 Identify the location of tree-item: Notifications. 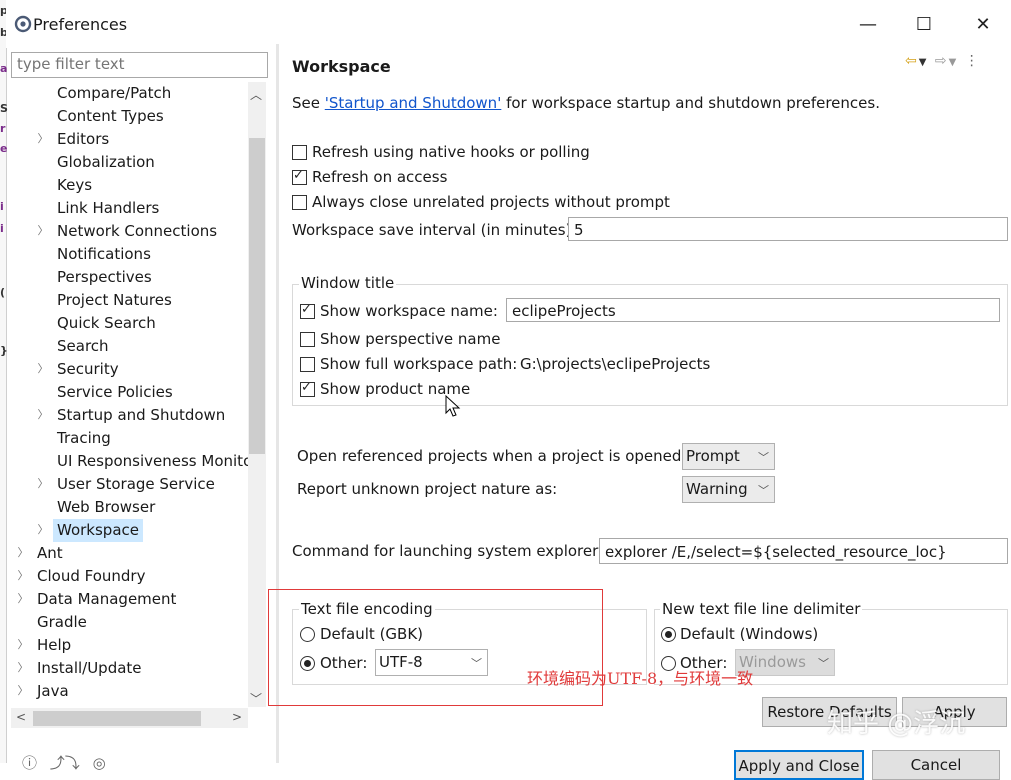
(129, 254).